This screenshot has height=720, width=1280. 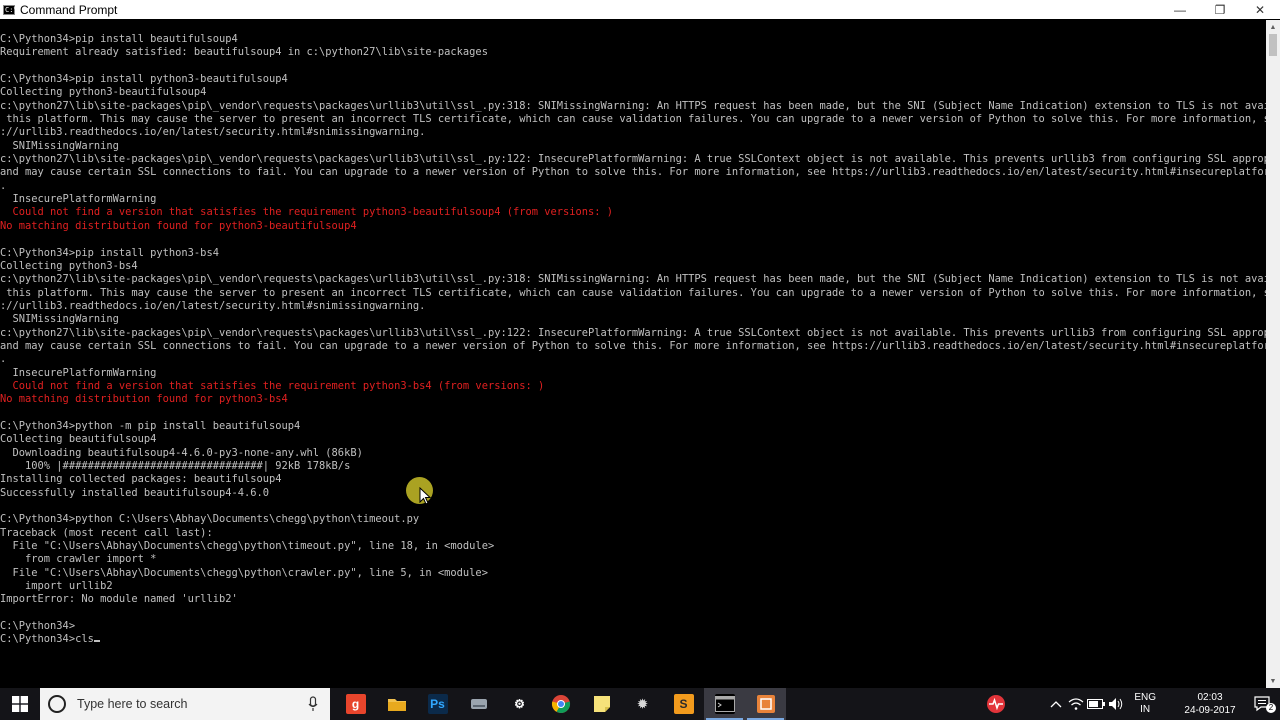 I want to click on terminal-line-text: ., so click(x=3, y=359).